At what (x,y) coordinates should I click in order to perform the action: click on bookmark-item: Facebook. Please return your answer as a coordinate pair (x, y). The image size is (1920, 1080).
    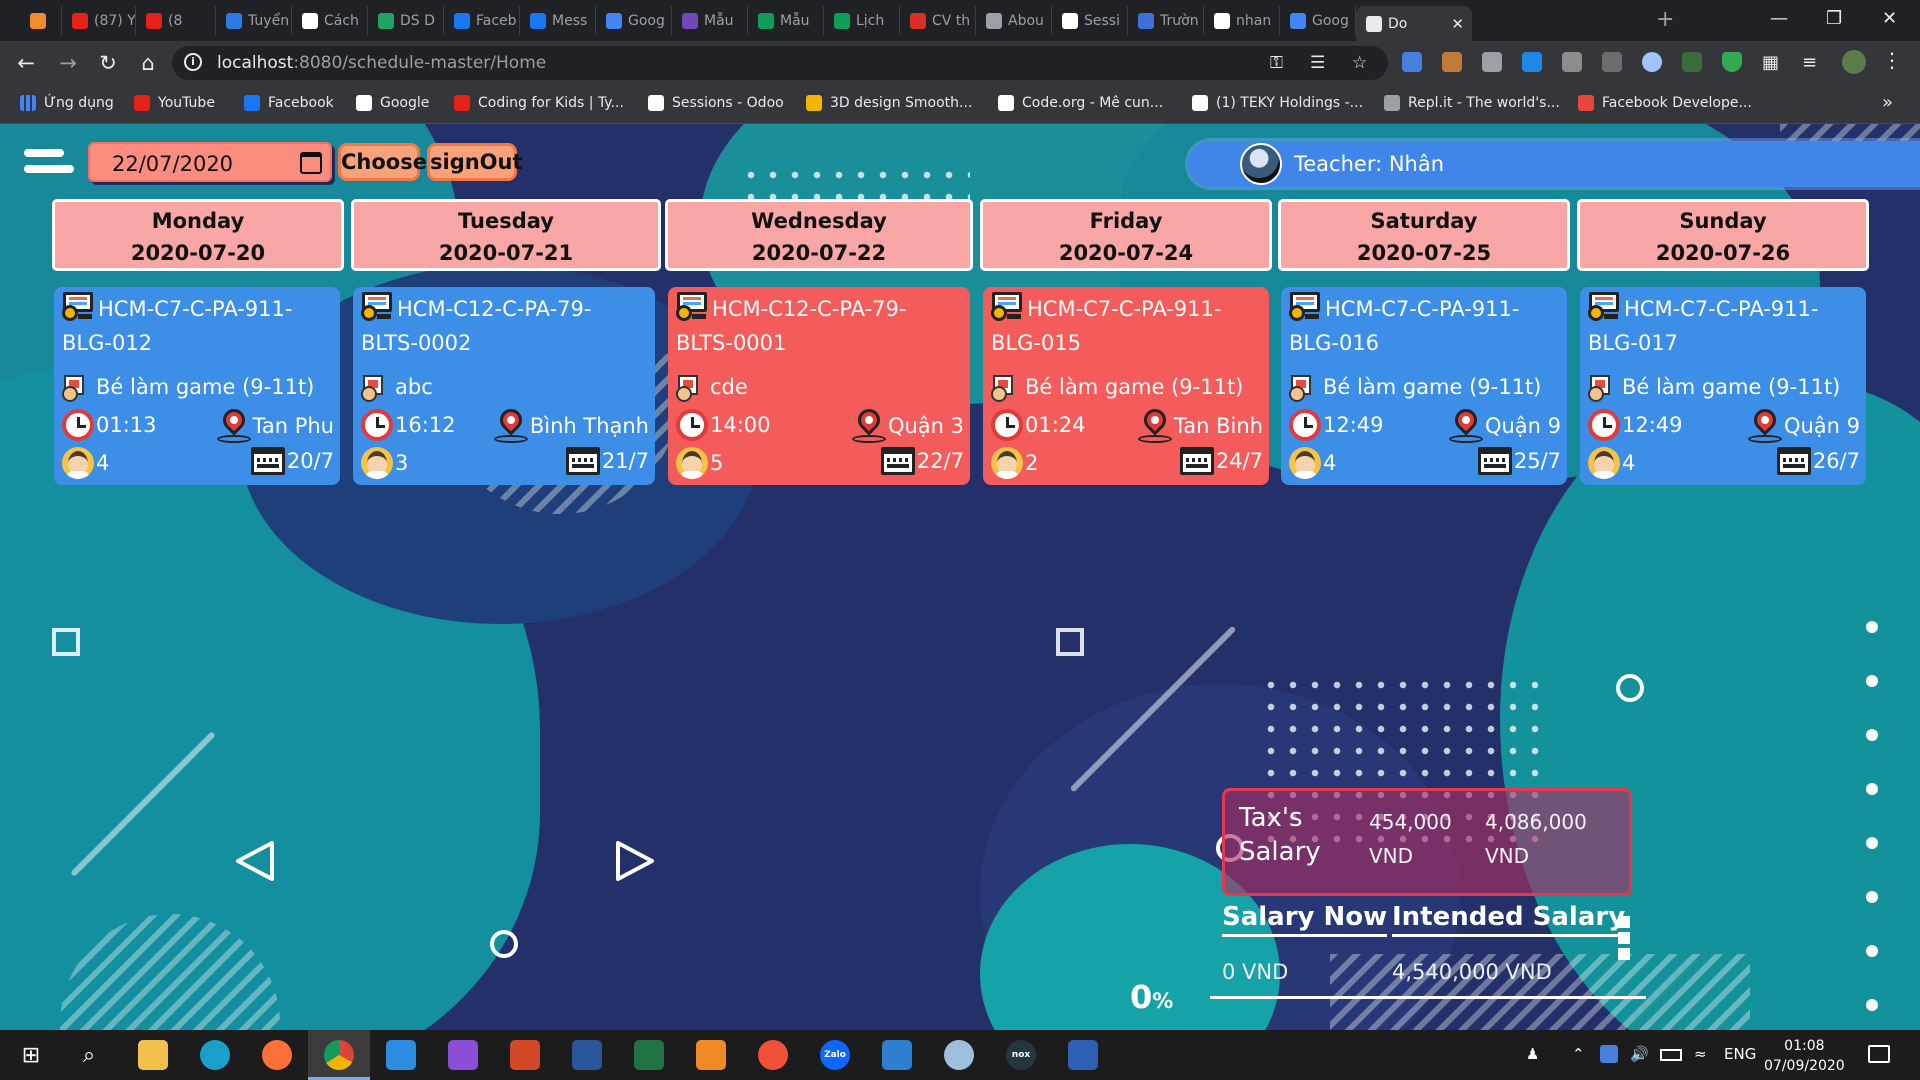
    Looking at the image, I should click on (289, 103).